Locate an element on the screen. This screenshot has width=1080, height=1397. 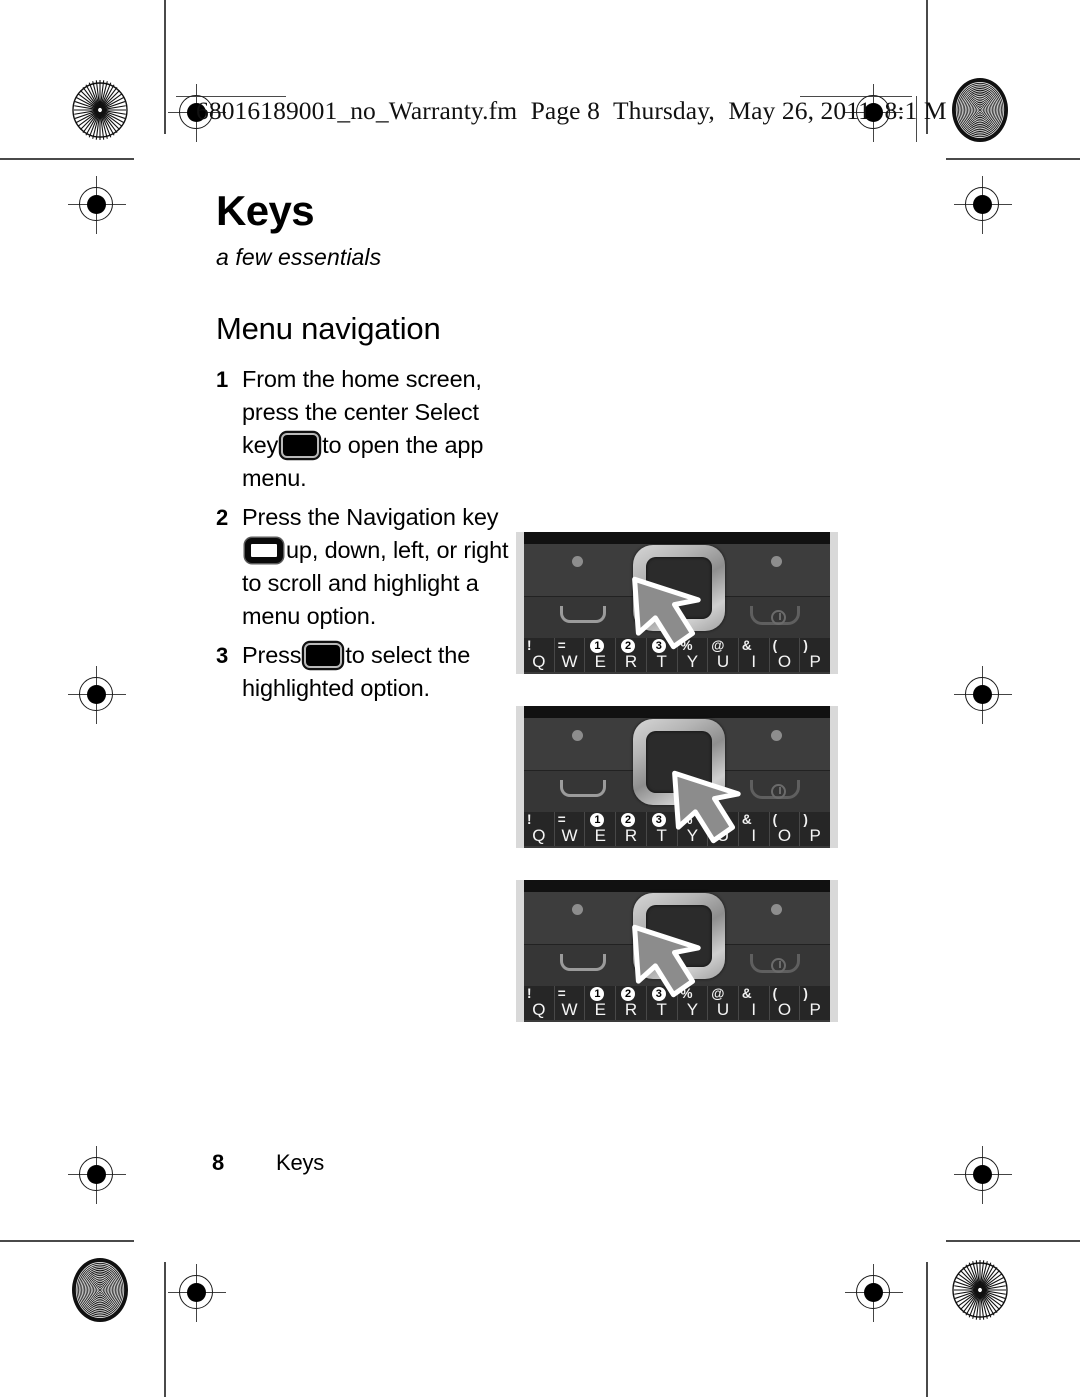
step-text-line: center Select is located at coordinates (411, 412).